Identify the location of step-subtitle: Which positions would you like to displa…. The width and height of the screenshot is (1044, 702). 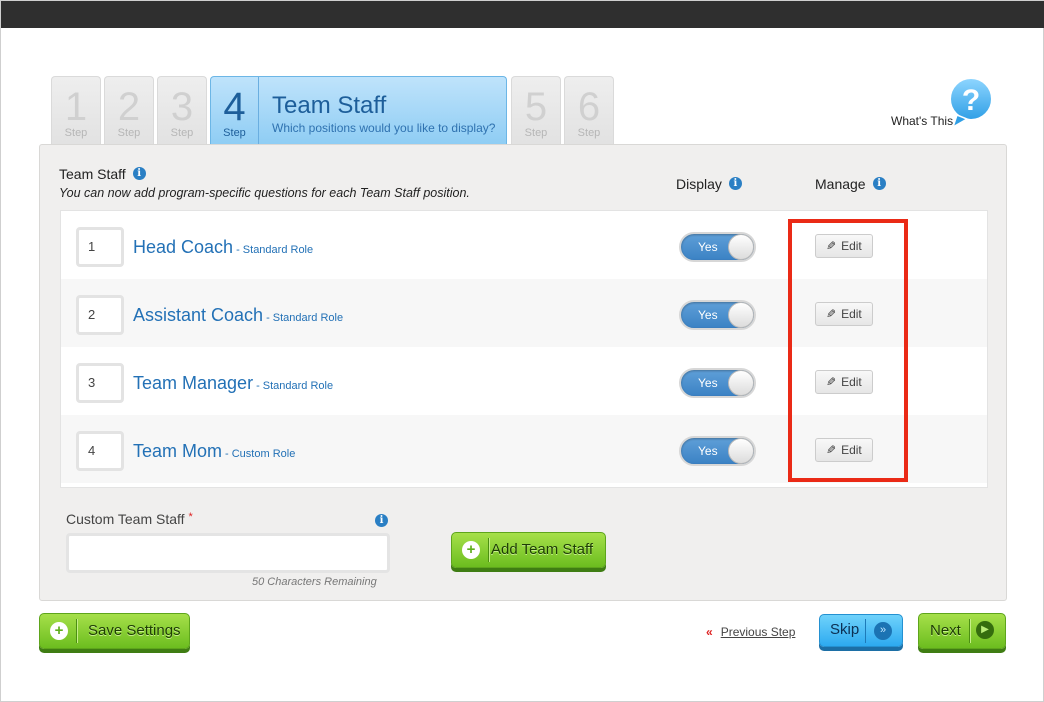
(384, 128).